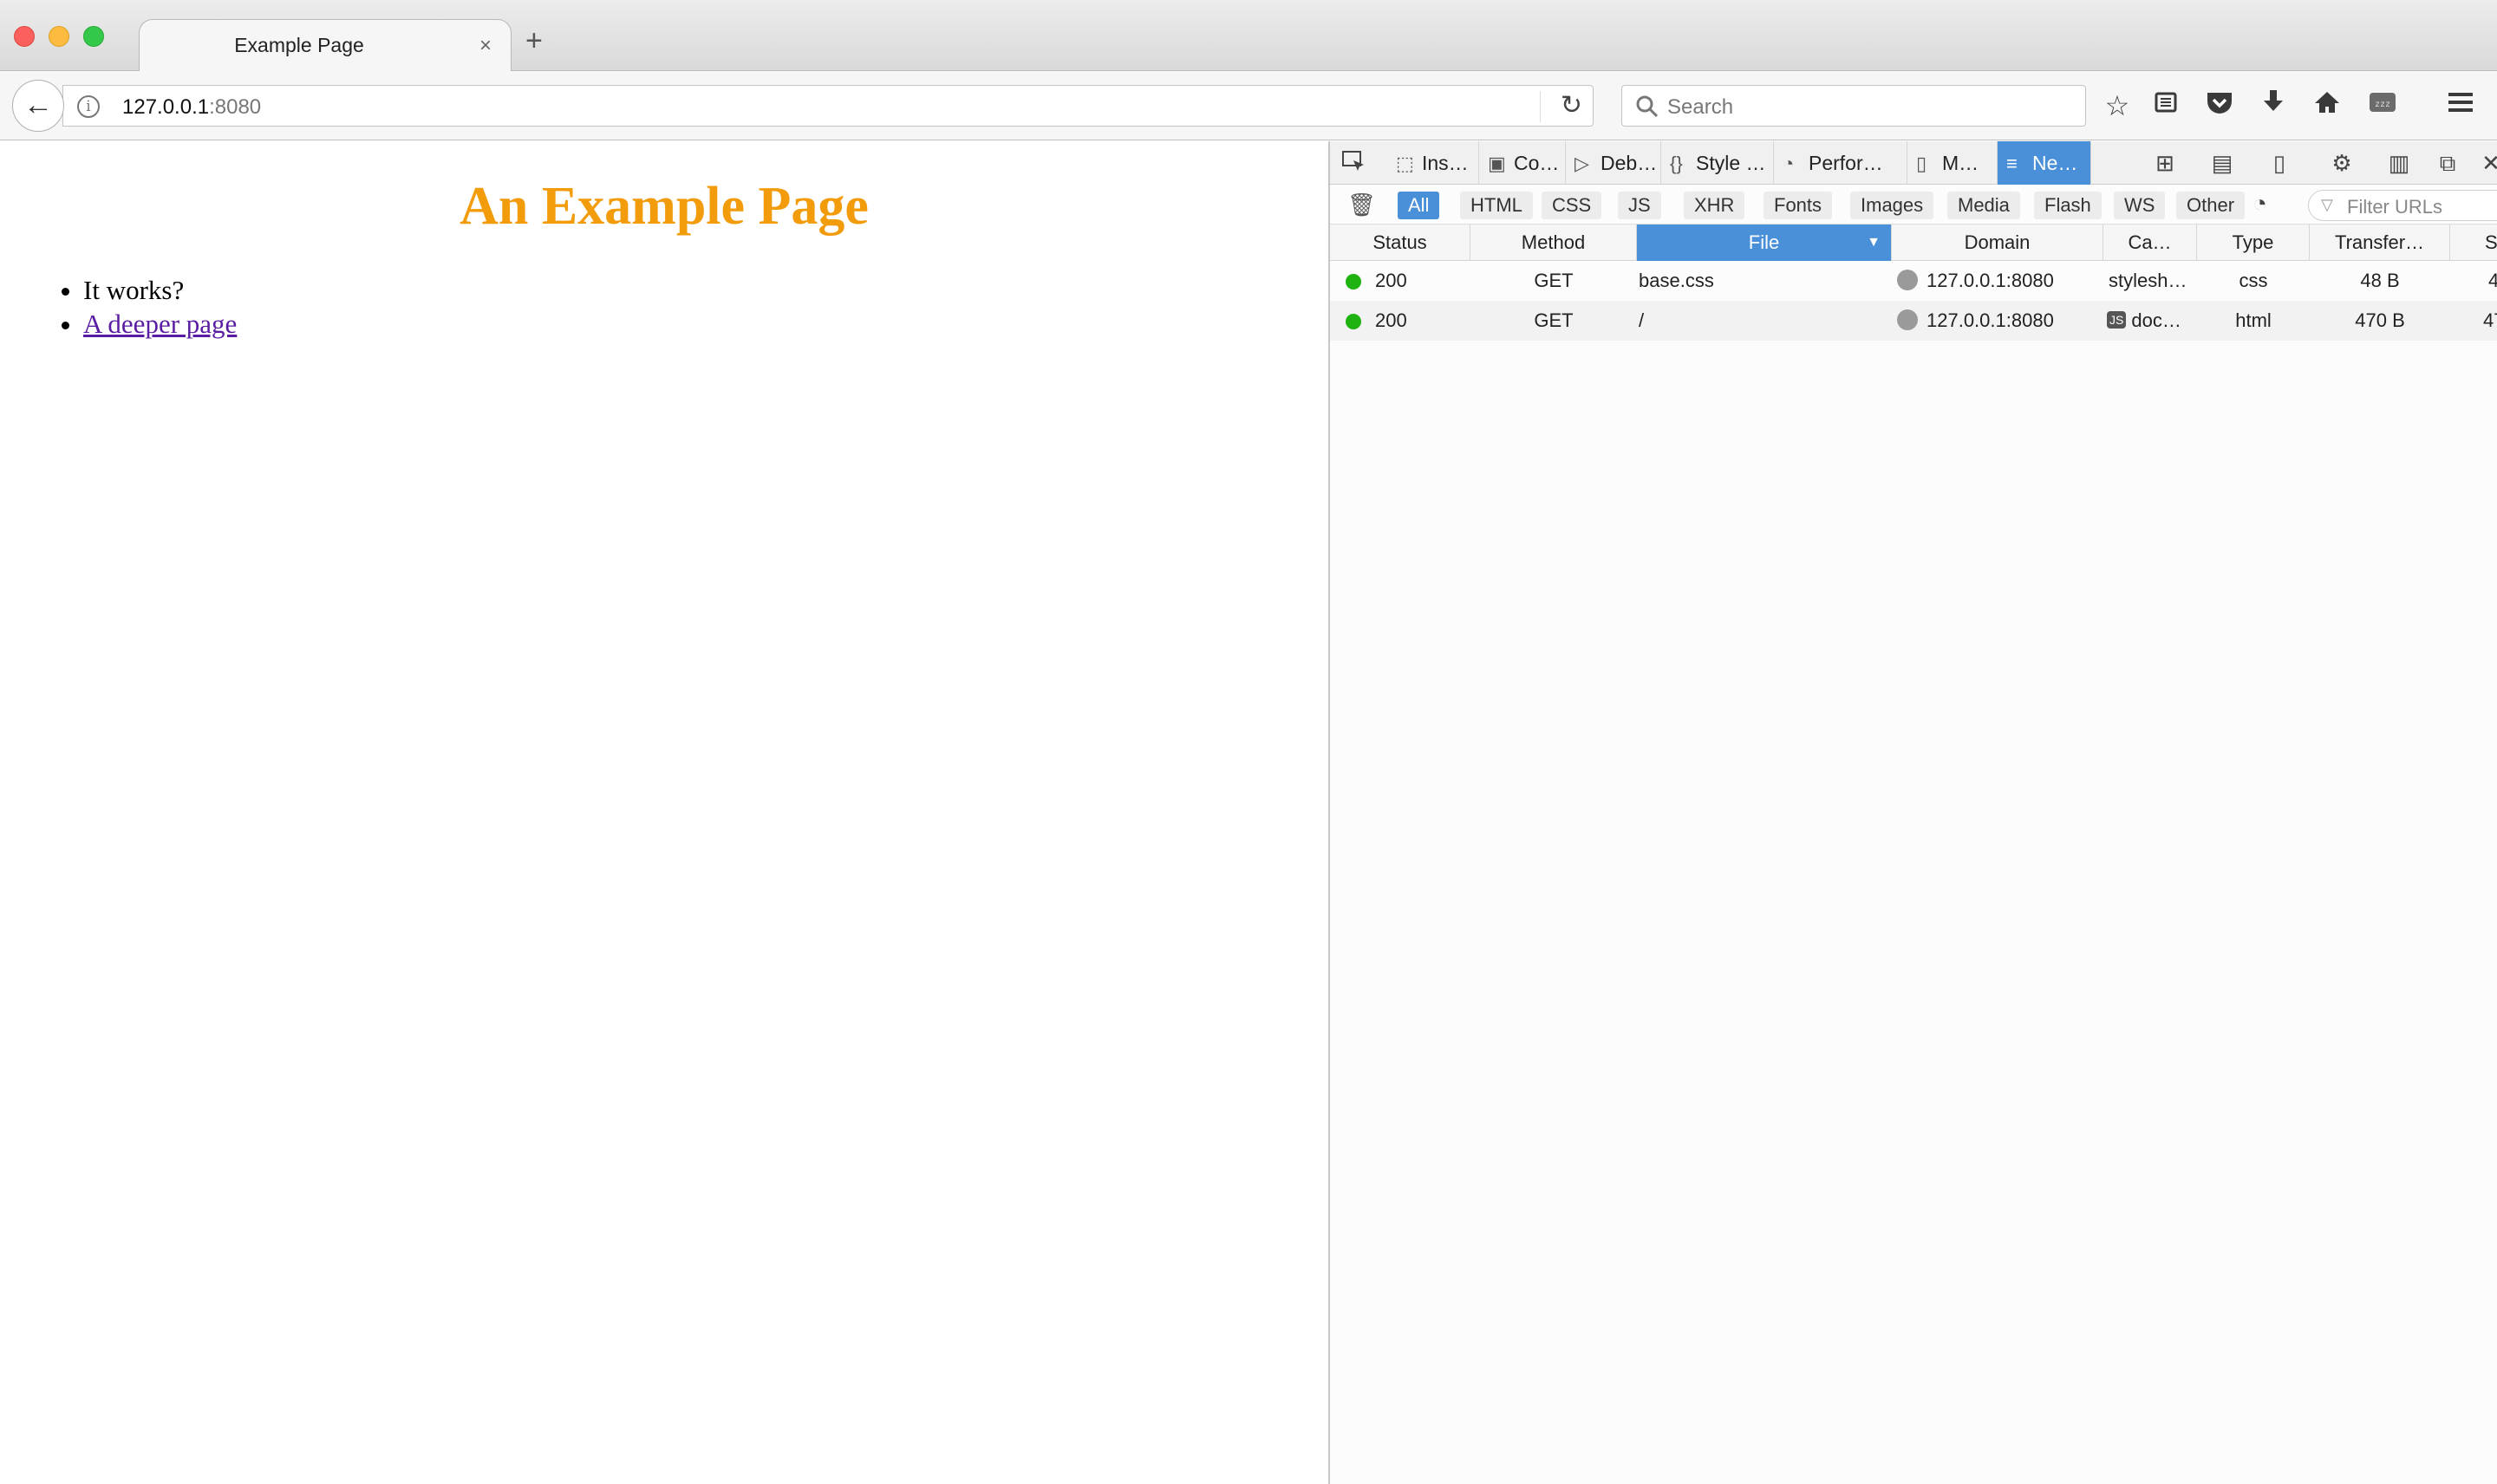 This screenshot has height=1484, width=2497. Describe the element at coordinates (2260, 204) in the screenshot. I see `performance-analysis-icon: ◔` at that location.